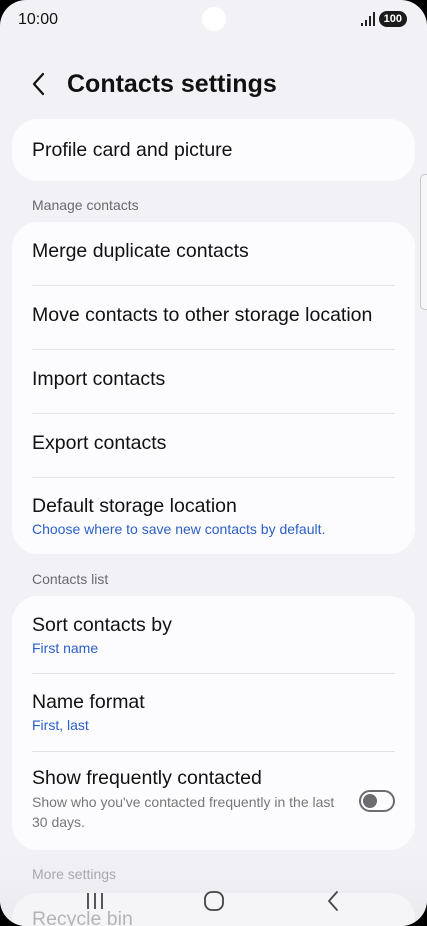 Image resolution: width=427 pixels, height=926 pixels. I want to click on back-nav-button, so click(333, 901).